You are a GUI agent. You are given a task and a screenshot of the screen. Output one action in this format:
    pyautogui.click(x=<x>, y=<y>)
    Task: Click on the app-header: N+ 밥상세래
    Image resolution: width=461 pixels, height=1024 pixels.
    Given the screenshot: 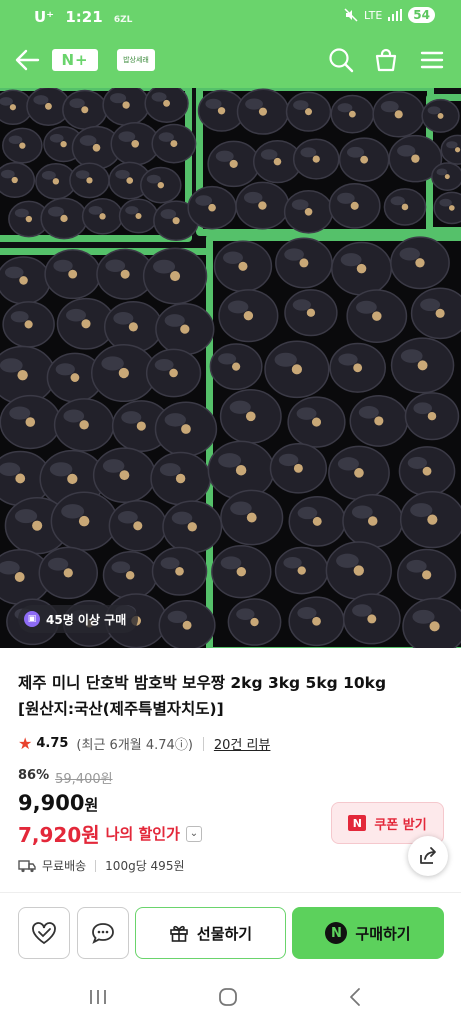 What is the action you would take?
    pyautogui.click(x=230, y=60)
    